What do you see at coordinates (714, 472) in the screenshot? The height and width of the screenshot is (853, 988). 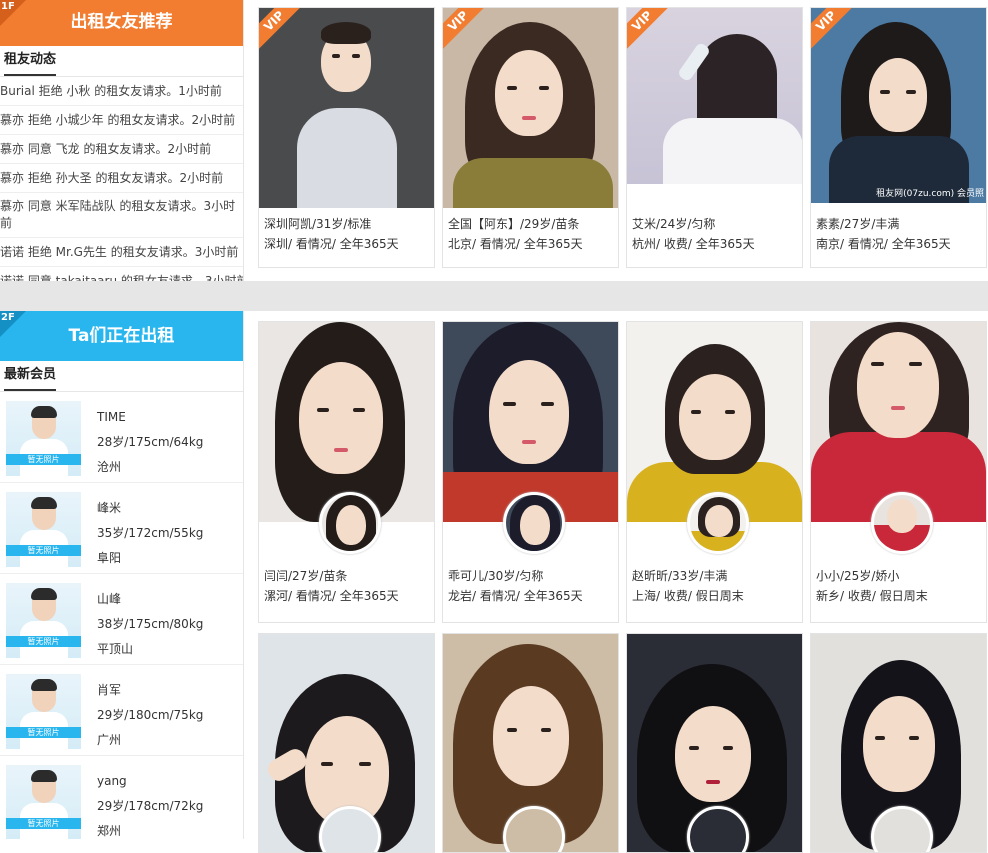 I see `profile-card: 赵昕昕/33岁/丰满 上海/ 收费/ 假日周末` at bounding box center [714, 472].